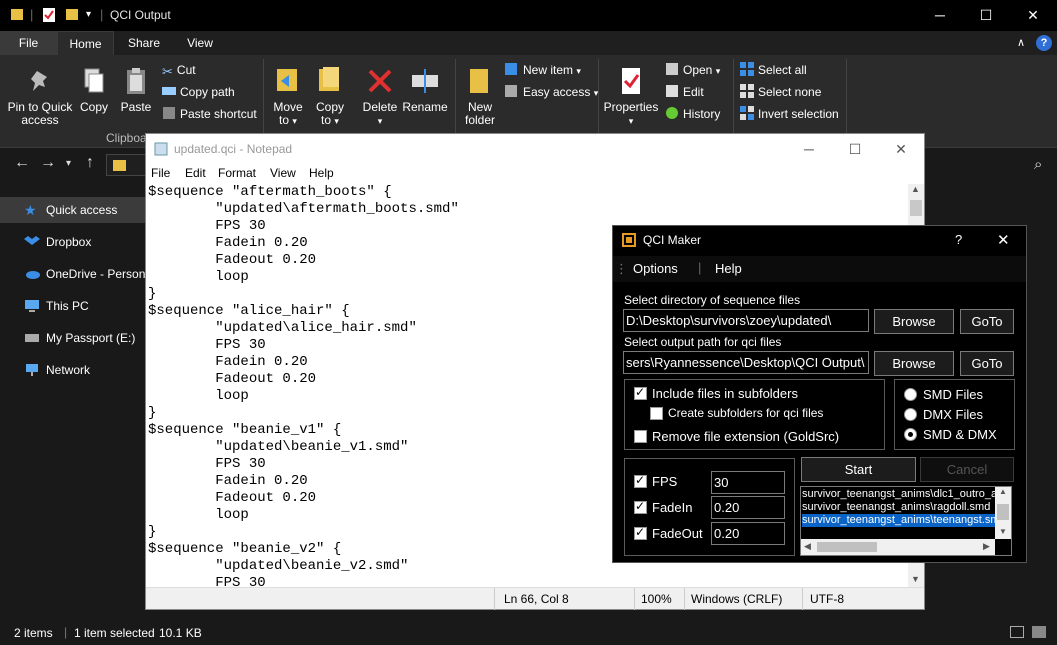 Image resolution: width=1057 pixels, height=645 pixels. Describe the element at coordinates (200, 43) in the screenshot. I see `tab-view: View` at that location.